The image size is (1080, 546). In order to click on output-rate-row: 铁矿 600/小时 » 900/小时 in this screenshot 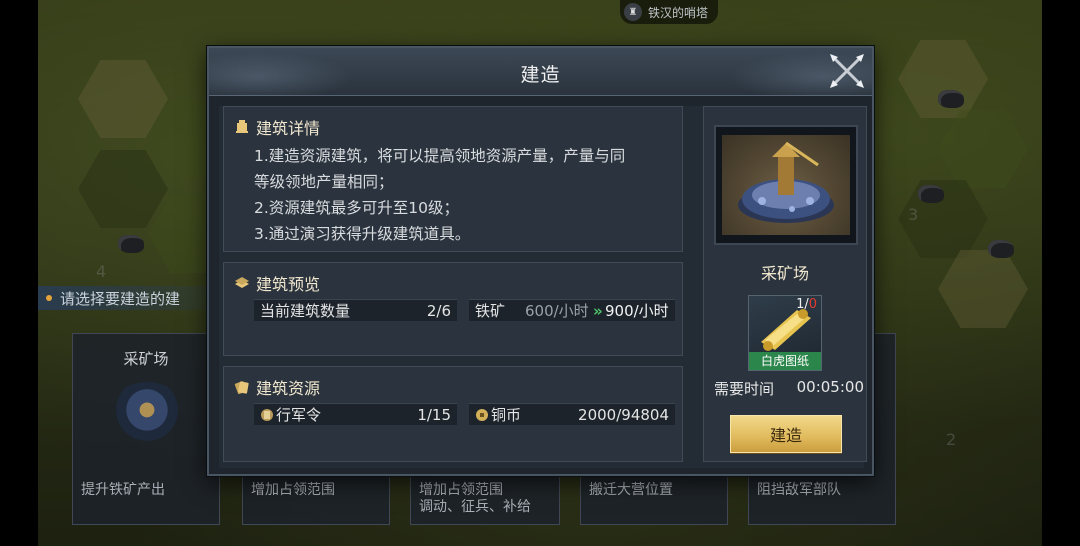, I will do `click(572, 310)`.